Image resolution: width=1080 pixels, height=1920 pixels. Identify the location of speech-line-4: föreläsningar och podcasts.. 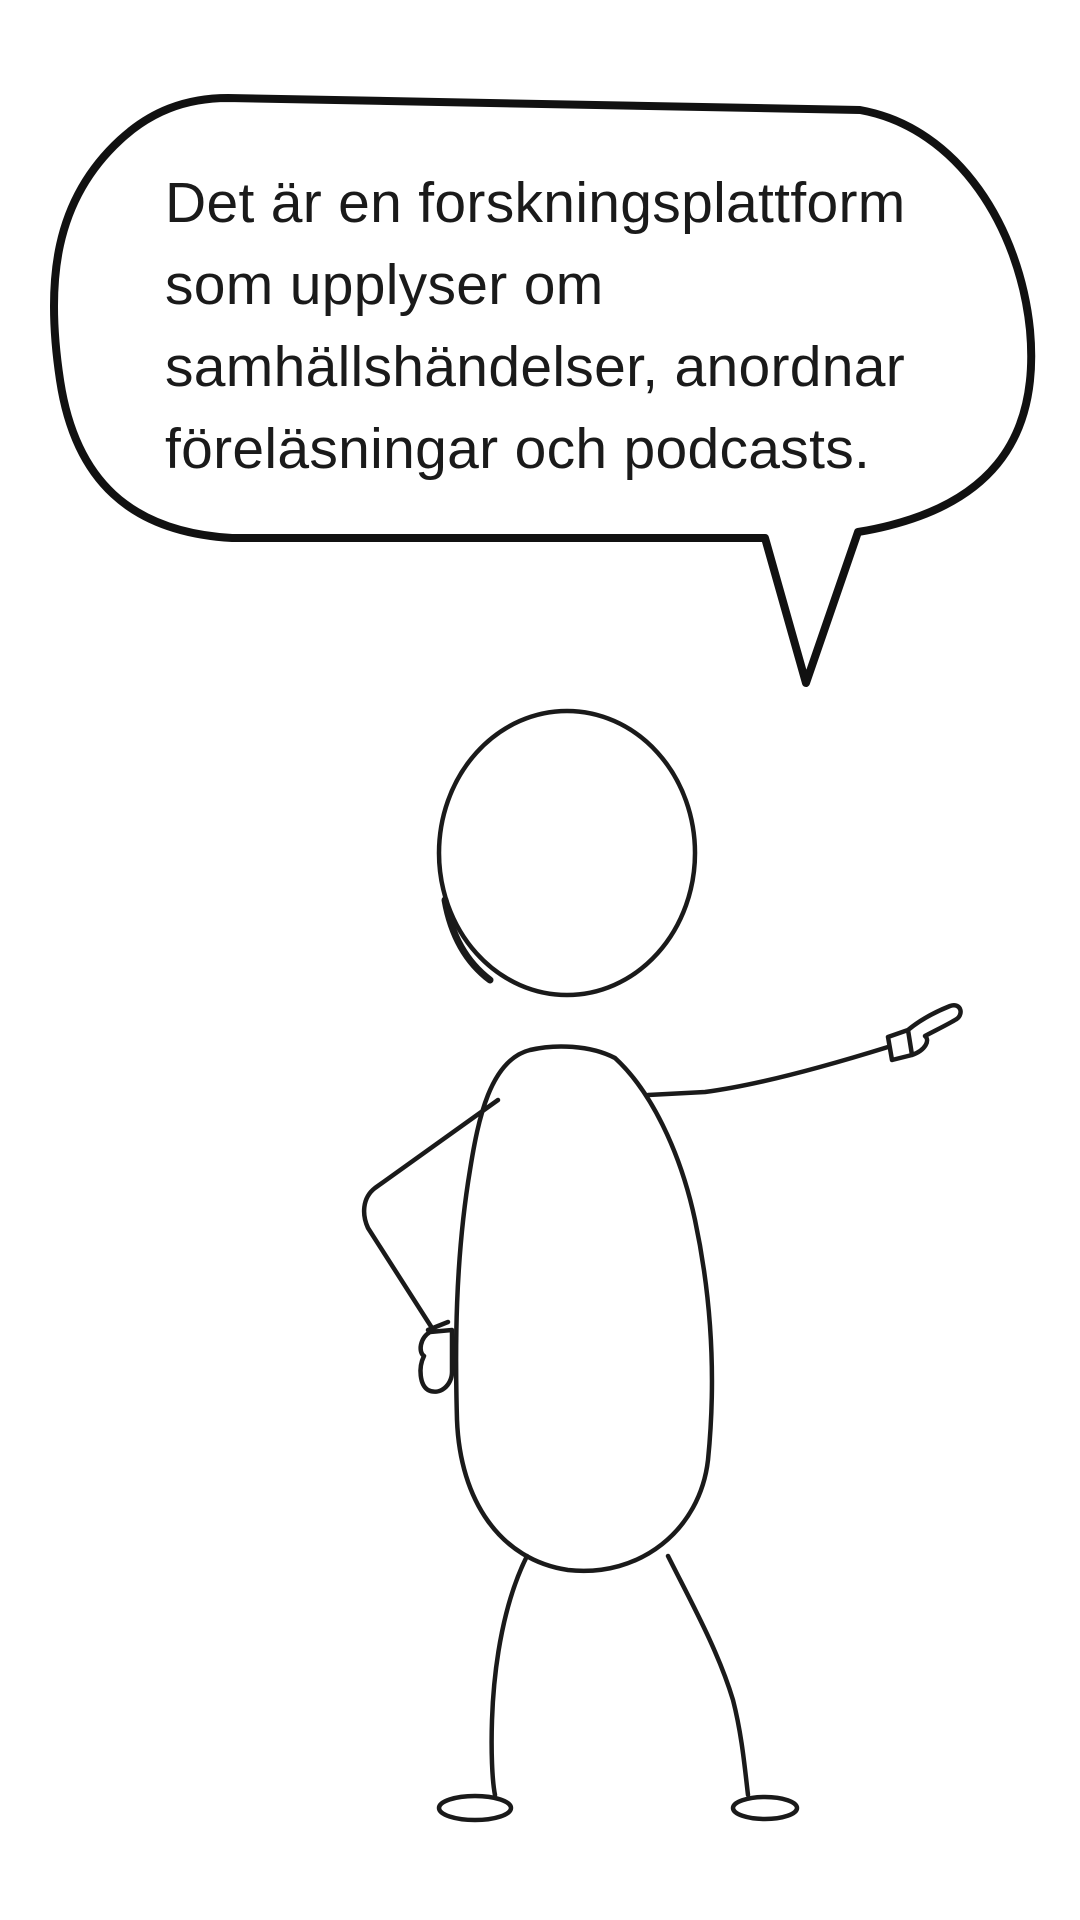
(518, 449).